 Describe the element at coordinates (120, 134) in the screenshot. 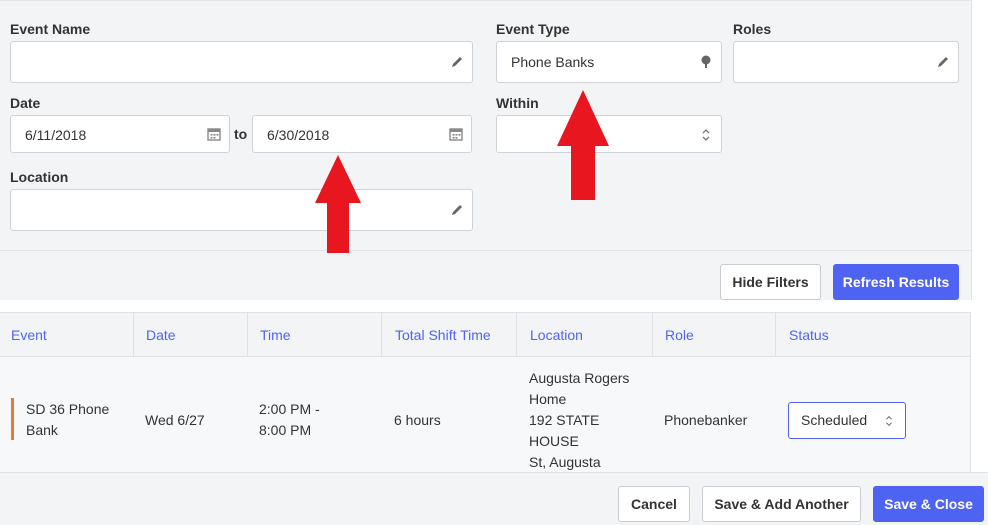

I see `date-from-input: 6/11/2018` at that location.